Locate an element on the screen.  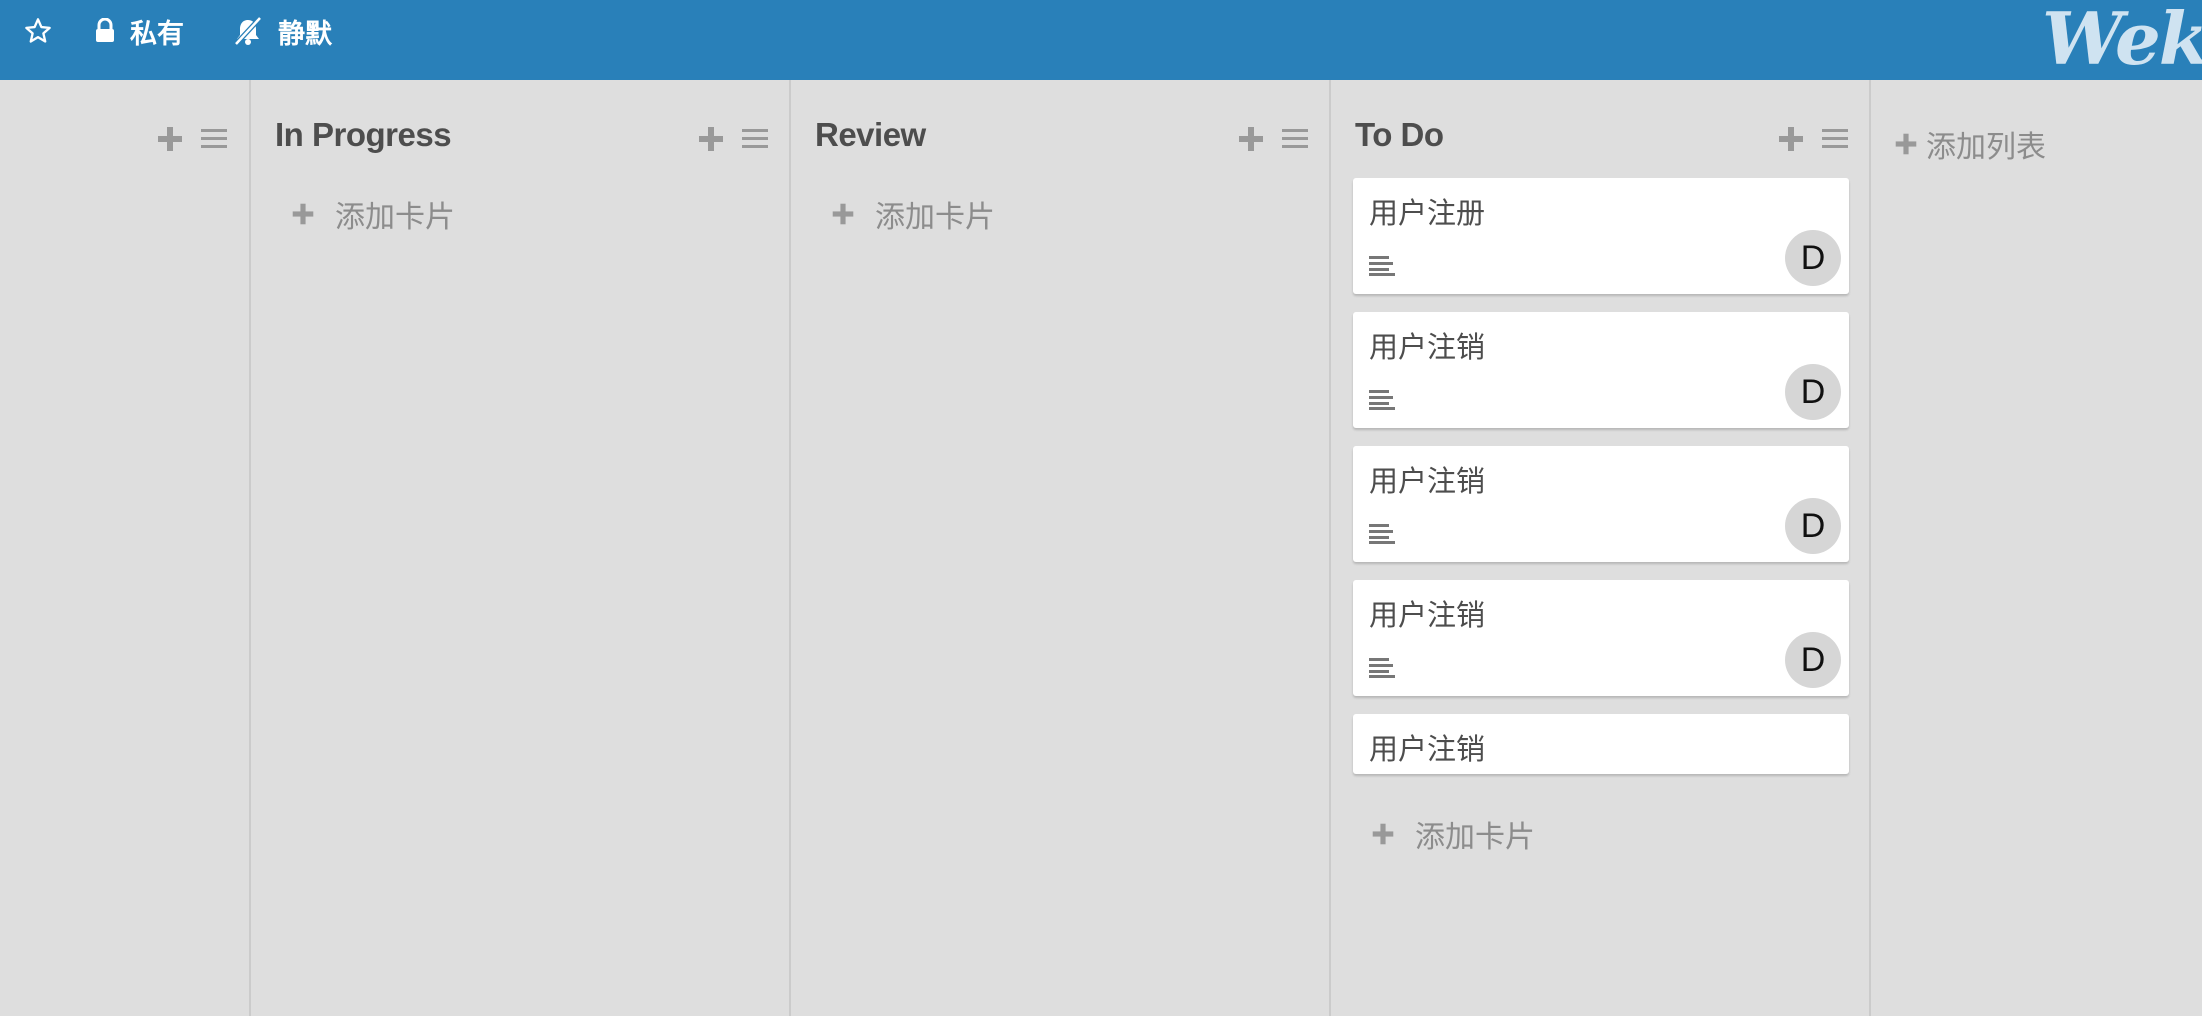
add-list-label: 添加列表 is located at coordinates (1986, 147).